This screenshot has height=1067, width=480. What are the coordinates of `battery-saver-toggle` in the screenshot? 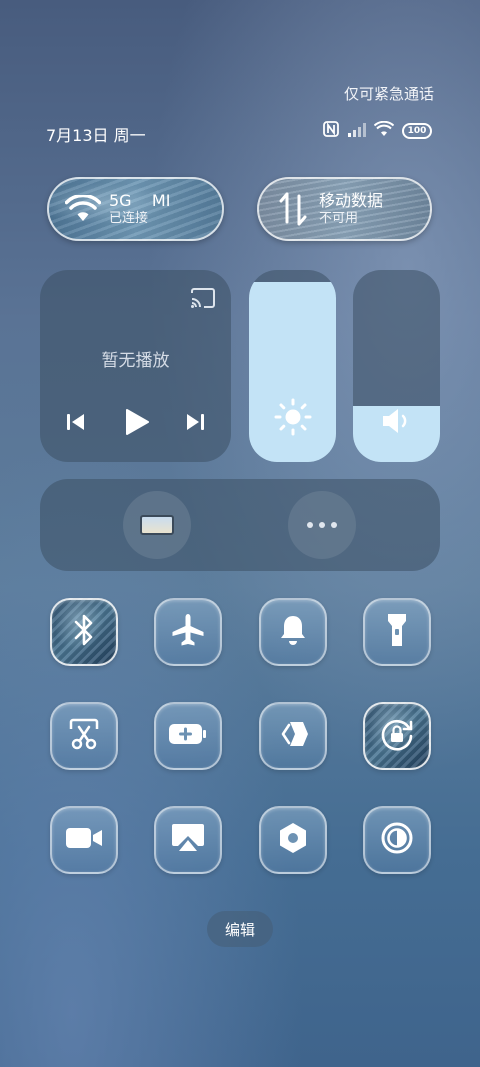 It's located at (188, 736).